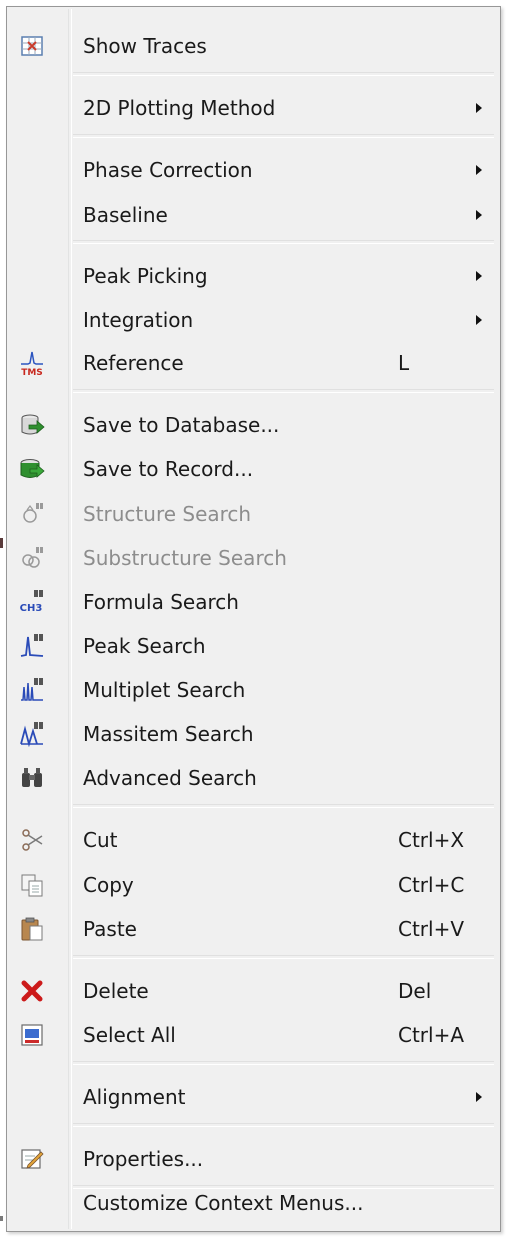 The height and width of the screenshot is (1238, 508). I want to click on menu-item-shortcut: L, so click(404, 363).